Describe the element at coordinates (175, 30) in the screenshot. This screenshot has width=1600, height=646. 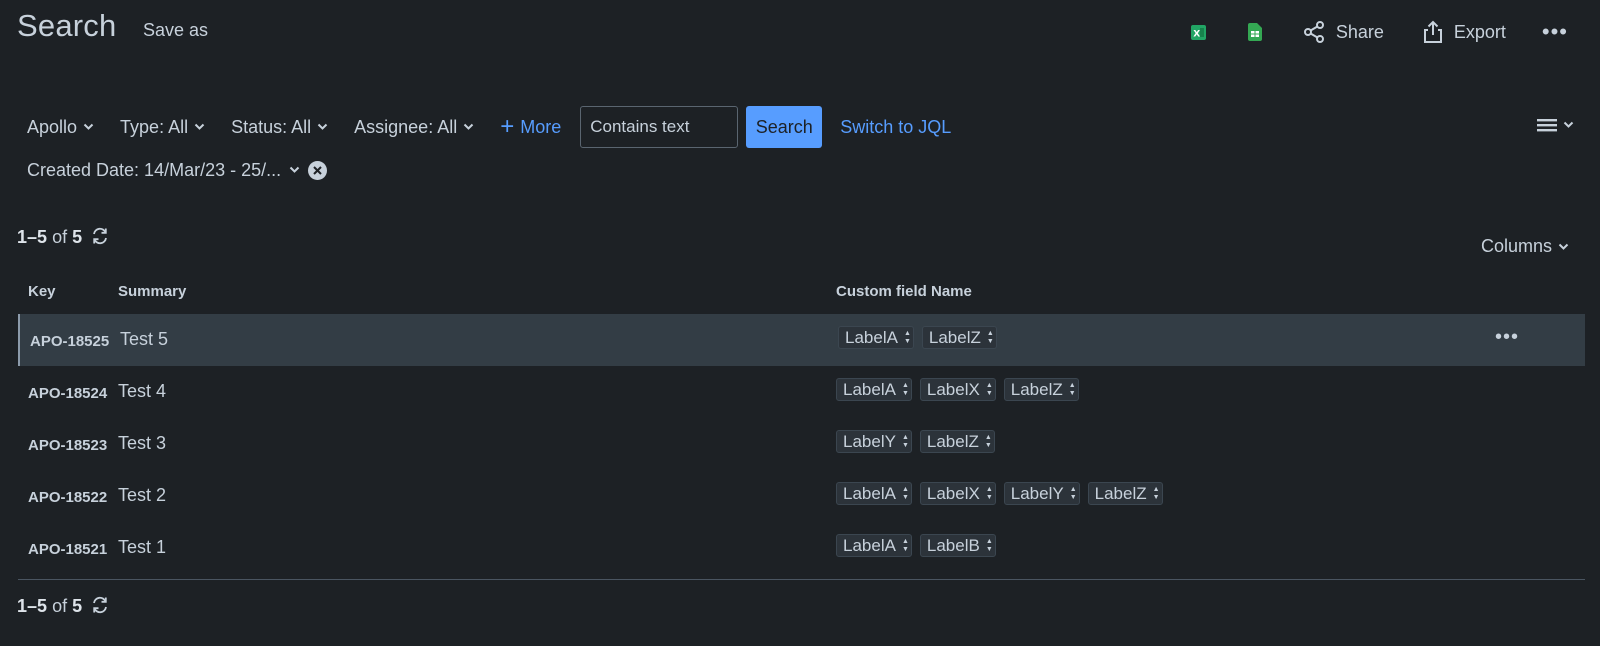
I see `save-as-button: Save as` at that location.